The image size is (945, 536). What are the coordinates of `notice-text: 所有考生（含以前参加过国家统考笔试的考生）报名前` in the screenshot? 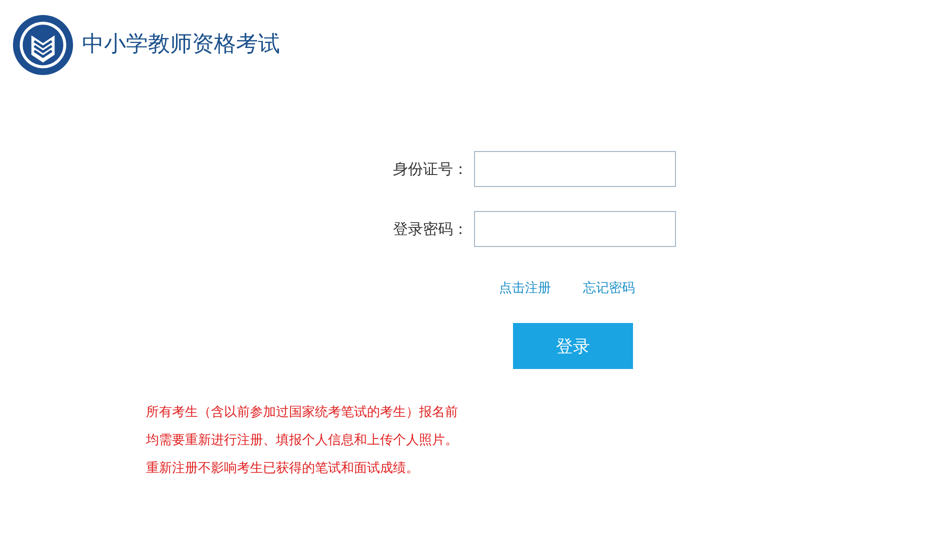 It's located at (302, 413).